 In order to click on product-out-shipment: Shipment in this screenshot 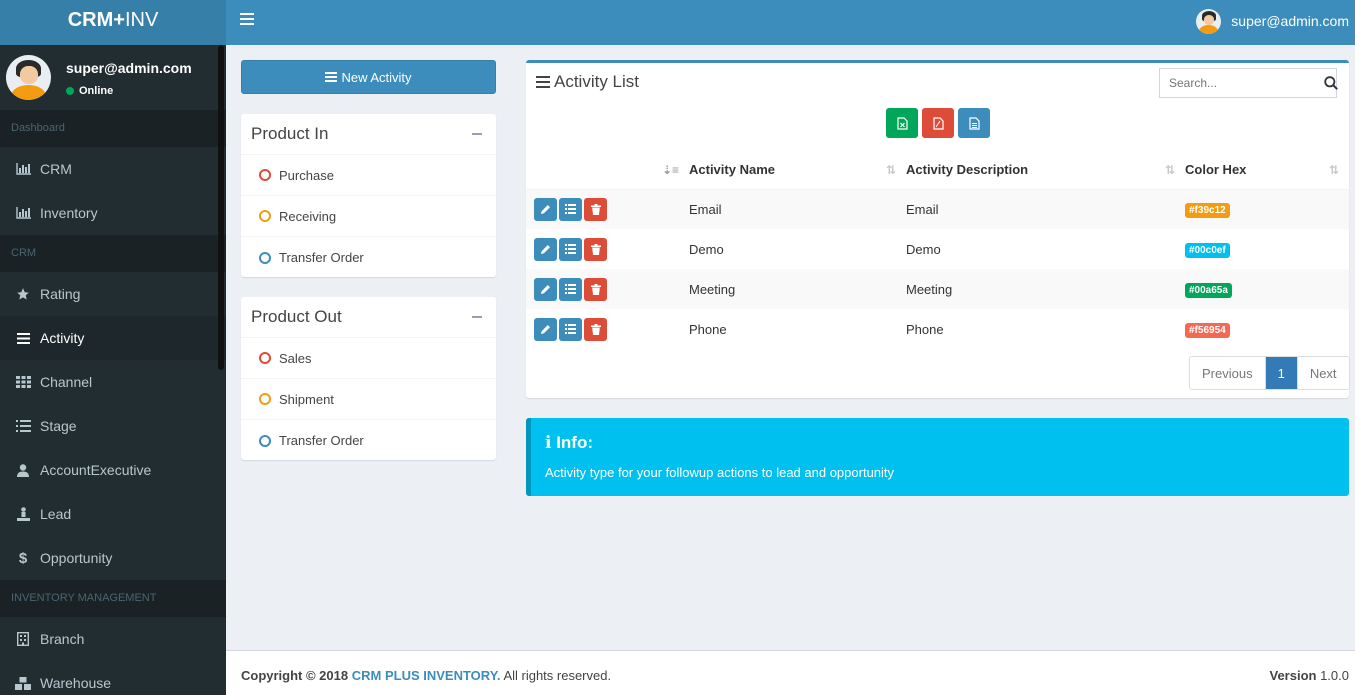, I will do `click(368, 399)`.